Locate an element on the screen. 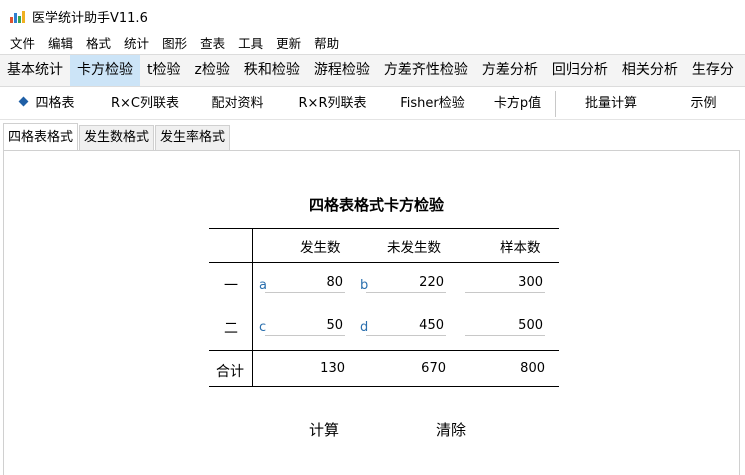  menu-format: 格式 is located at coordinates (98, 42).